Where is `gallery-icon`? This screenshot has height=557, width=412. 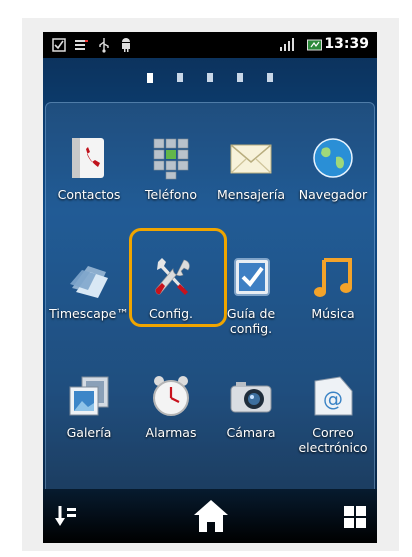
gallery-icon is located at coordinates (89, 396).